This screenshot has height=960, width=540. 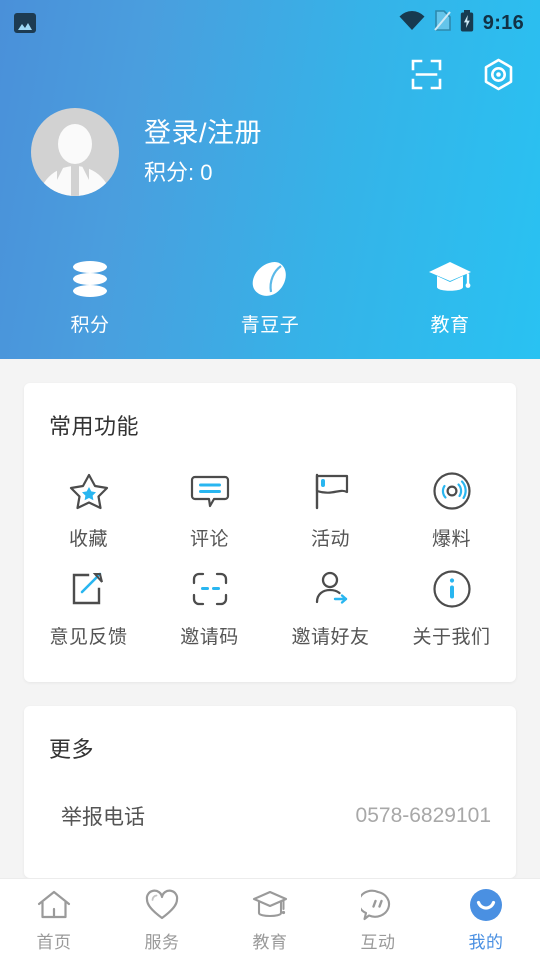 What do you see at coordinates (210, 589) in the screenshot?
I see `invite-code-icon` at bounding box center [210, 589].